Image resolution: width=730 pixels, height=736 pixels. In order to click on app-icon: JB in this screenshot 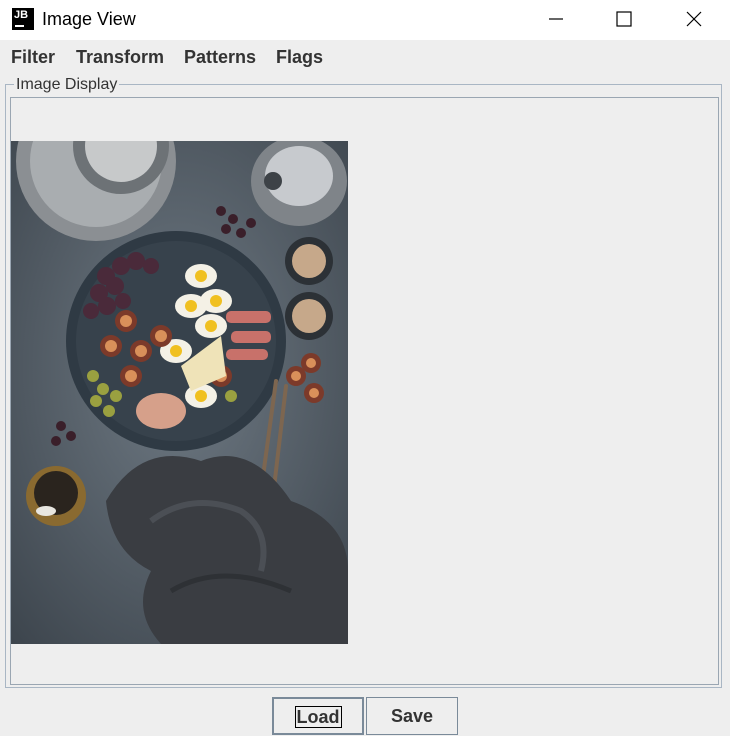, I will do `click(23, 19)`.